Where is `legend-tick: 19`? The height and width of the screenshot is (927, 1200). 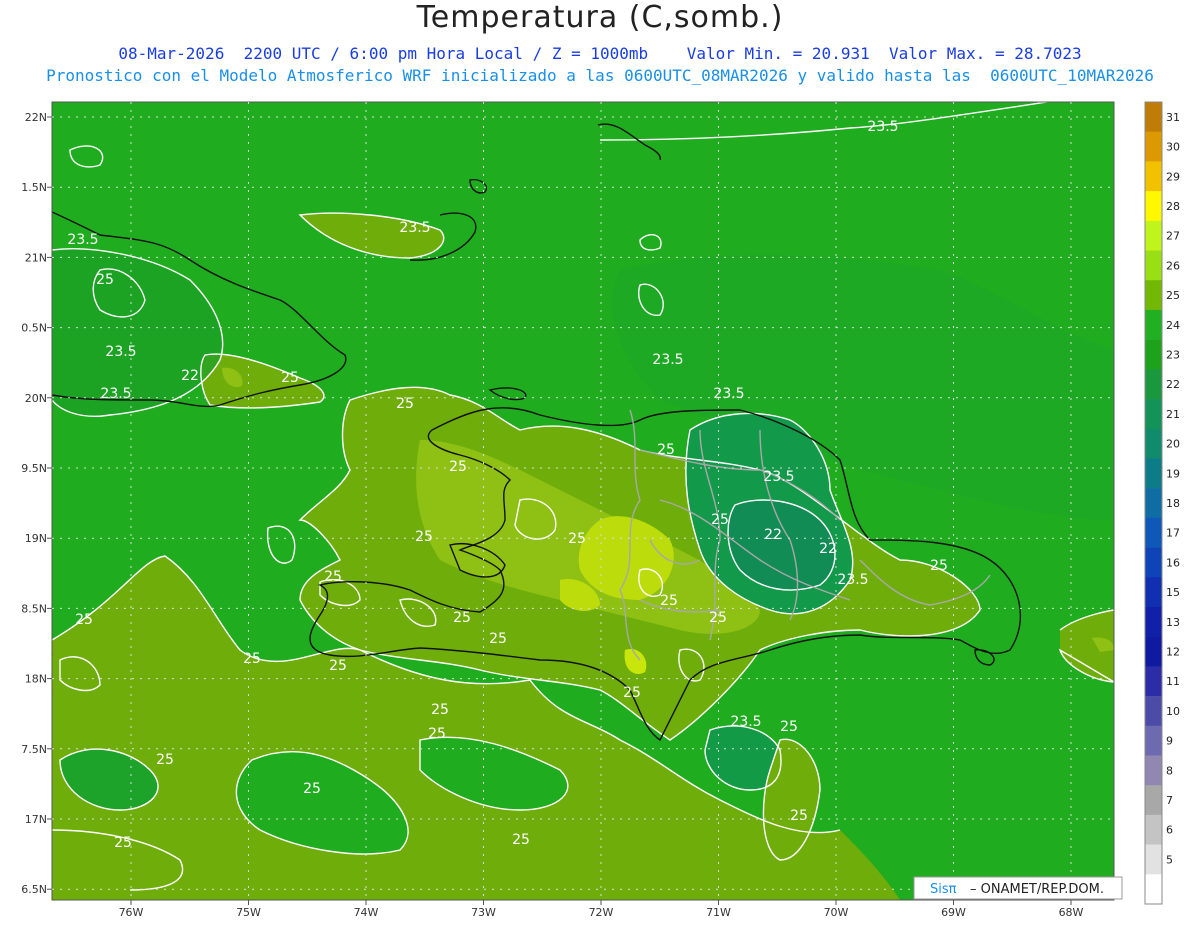 legend-tick: 19 is located at coordinates (1173, 473).